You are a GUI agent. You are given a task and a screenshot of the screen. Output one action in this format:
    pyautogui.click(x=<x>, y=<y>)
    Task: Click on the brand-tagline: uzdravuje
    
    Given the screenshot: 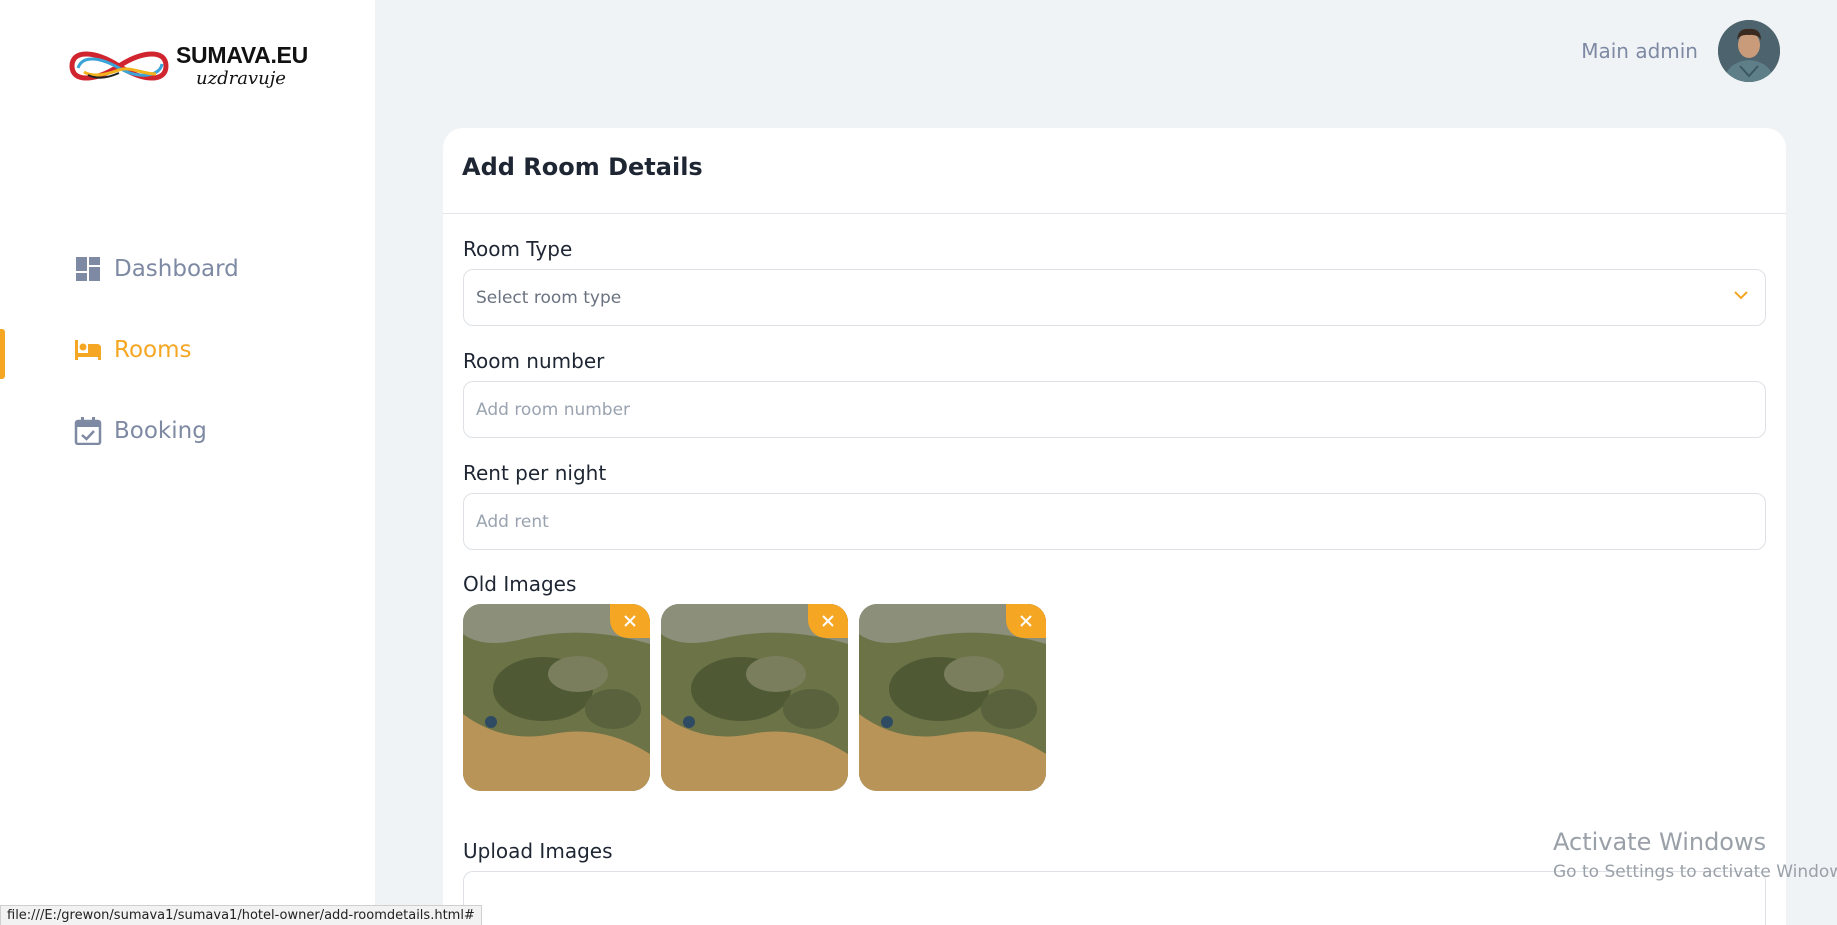 What is the action you would take?
    pyautogui.click(x=241, y=78)
    